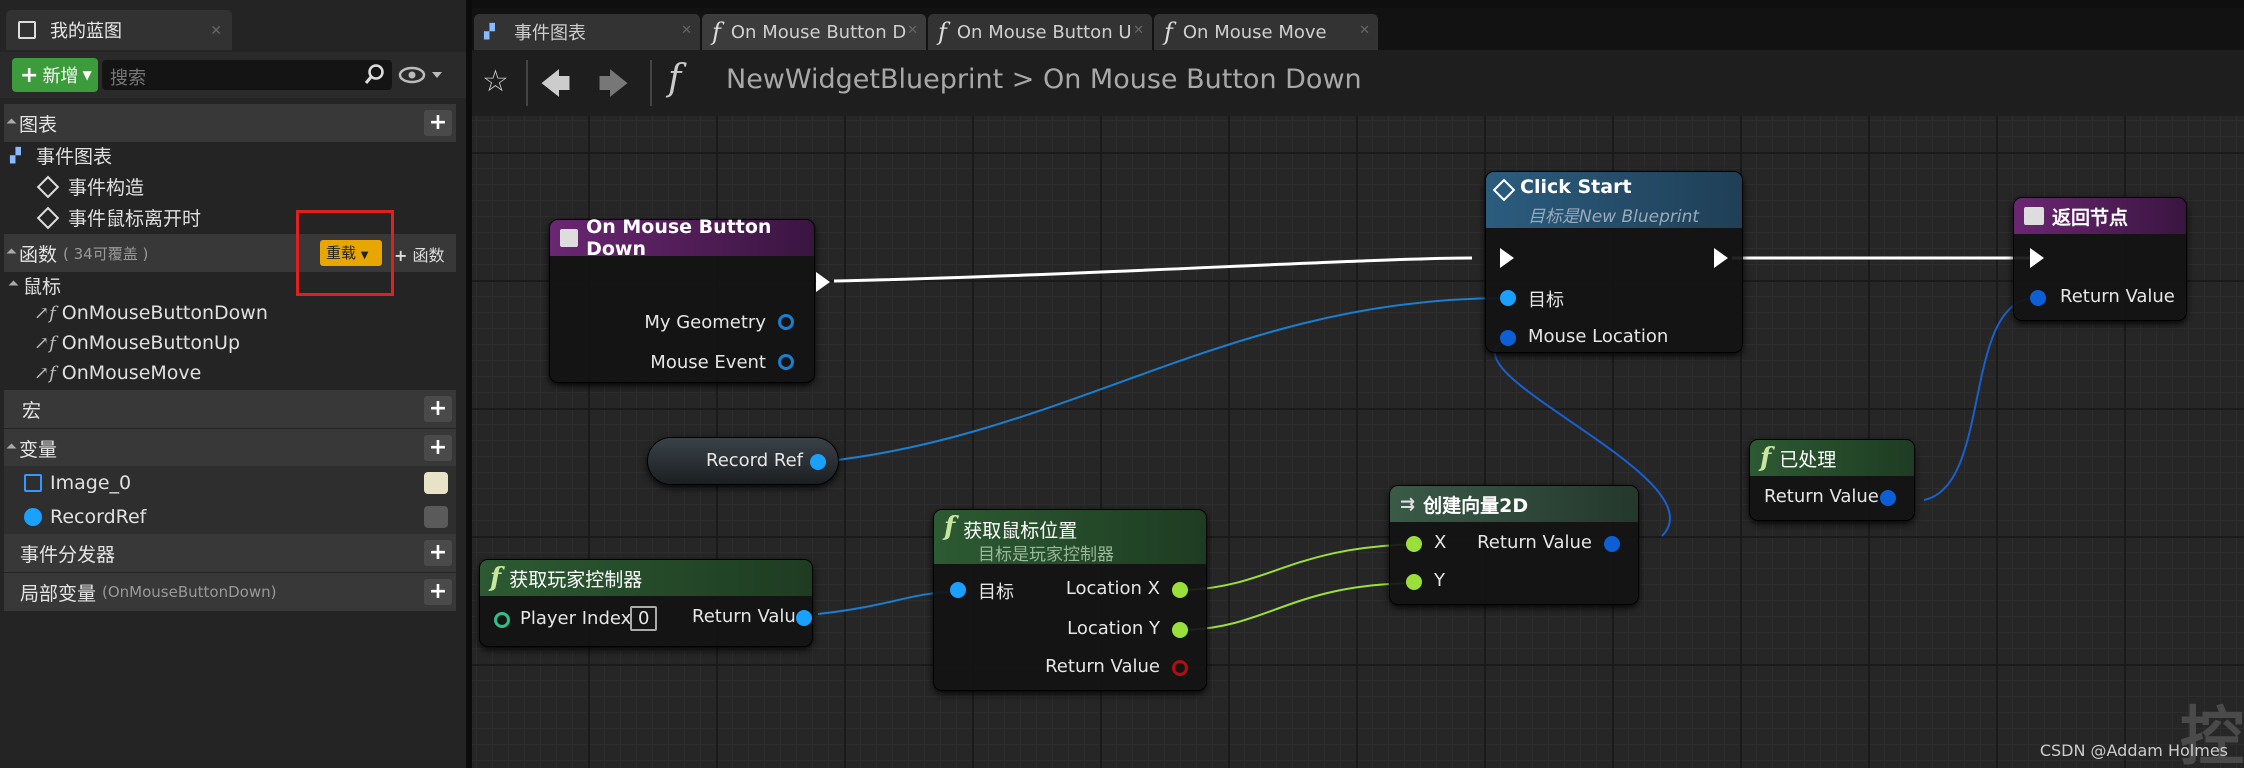 The width and height of the screenshot is (2244, 768). What do you see at coordinates (74, 157) in the screenshot?
I see `event-graph-label: 事件图表` at bounding box center [74, 157].